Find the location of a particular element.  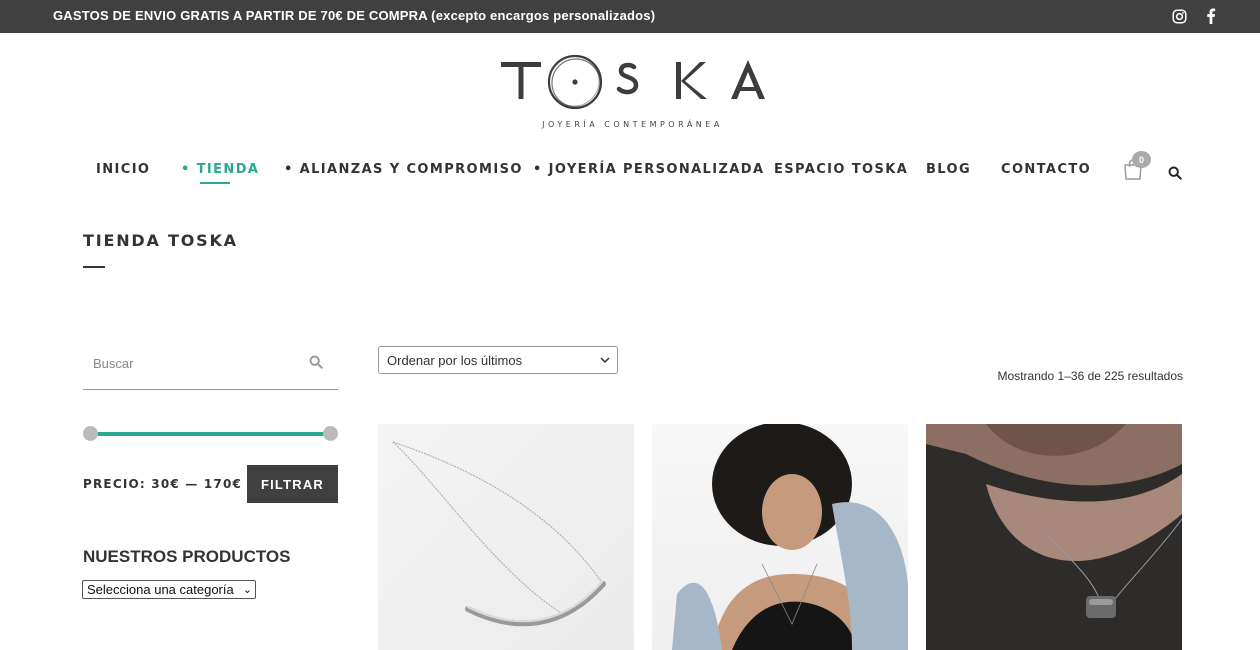

search-icon is located at coordinates (1176, 174).